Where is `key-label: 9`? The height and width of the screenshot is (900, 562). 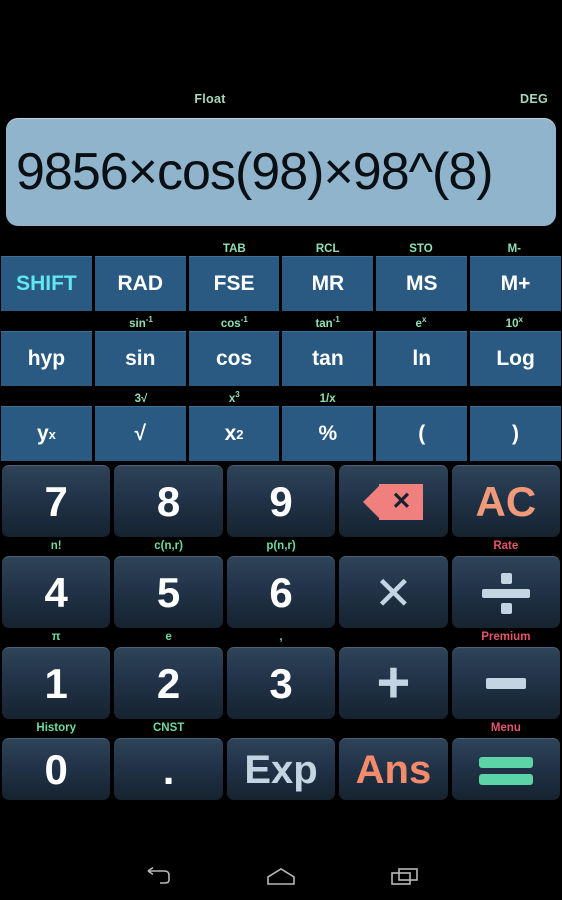 key-label: 9 is located at coordinates (281, 501).